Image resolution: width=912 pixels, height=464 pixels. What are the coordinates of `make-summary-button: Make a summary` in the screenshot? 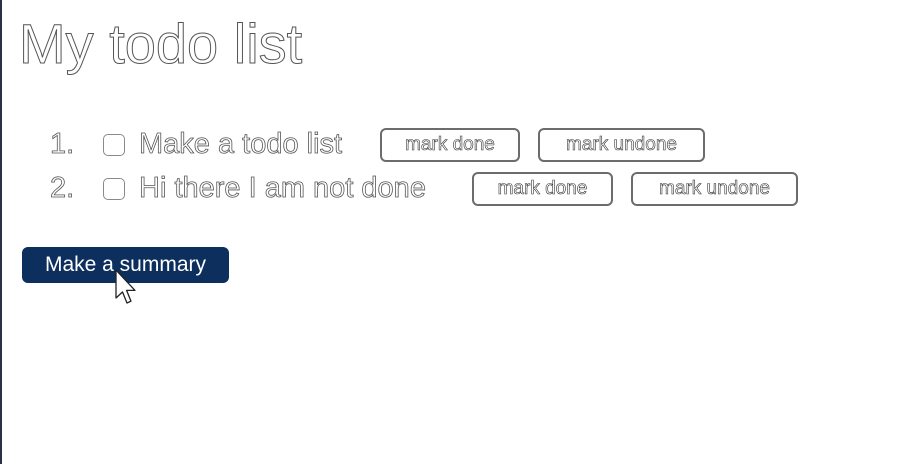 It's located at (125, 265).